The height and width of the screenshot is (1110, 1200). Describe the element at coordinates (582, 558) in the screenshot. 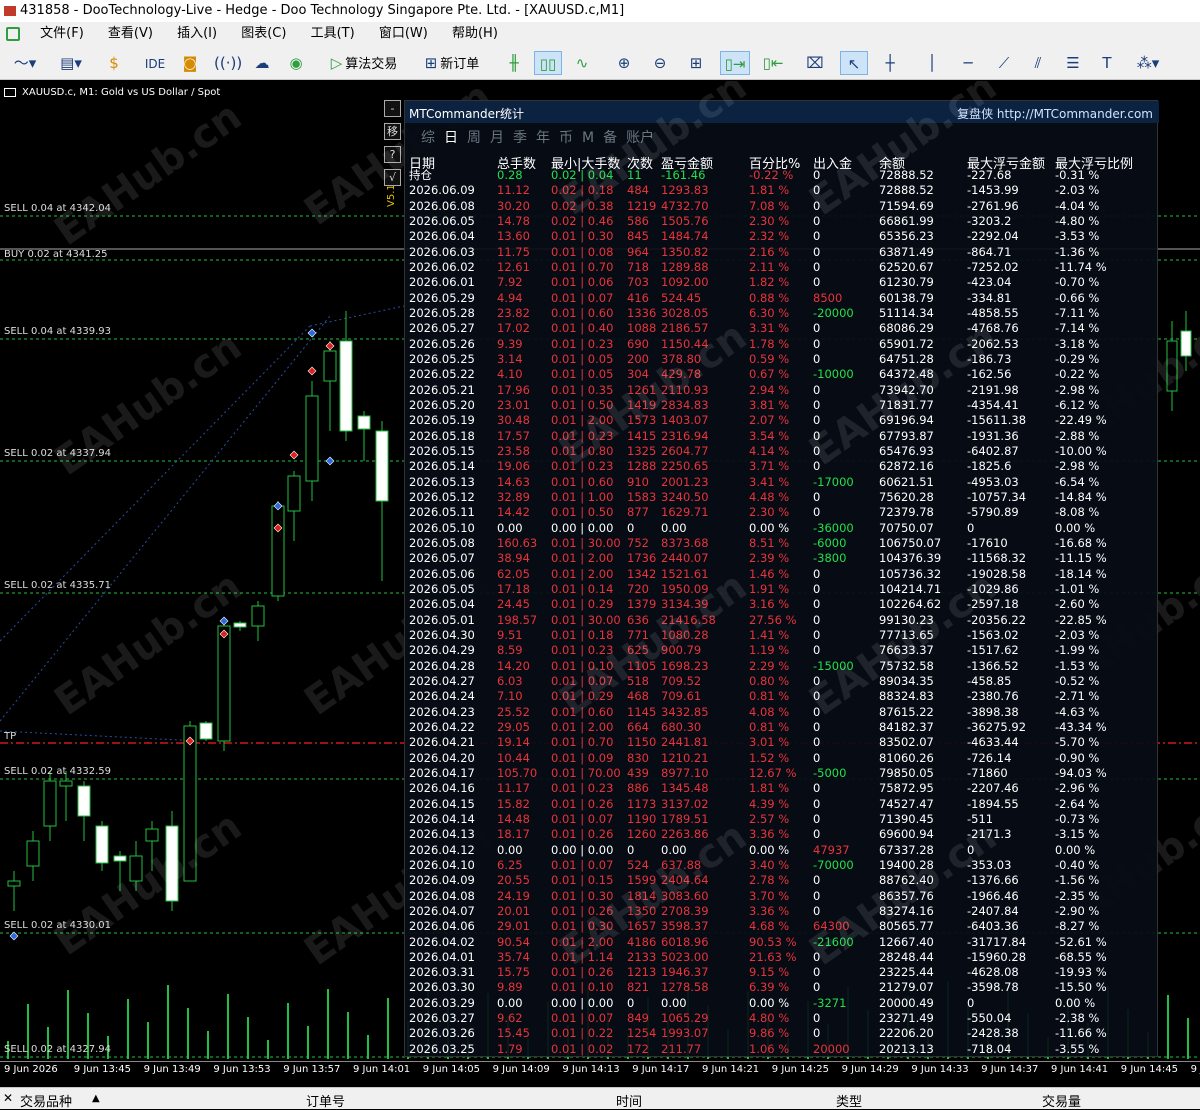

I see `table-cell: 0.01 | 2.00` at that location.